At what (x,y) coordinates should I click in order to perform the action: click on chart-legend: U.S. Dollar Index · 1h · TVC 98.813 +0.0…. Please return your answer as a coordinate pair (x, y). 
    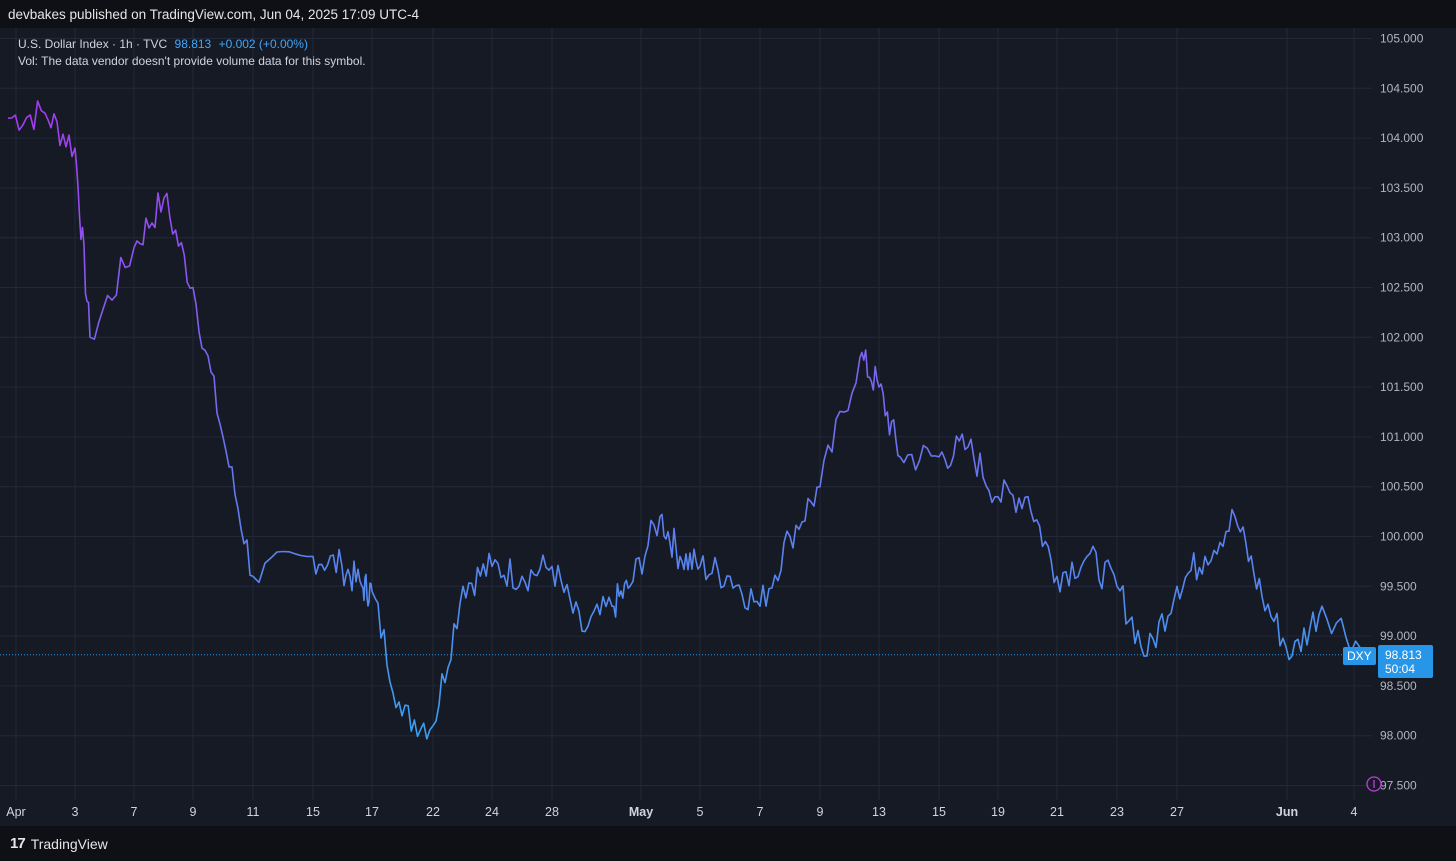
    Looking at the image, I should click on (192, 53).